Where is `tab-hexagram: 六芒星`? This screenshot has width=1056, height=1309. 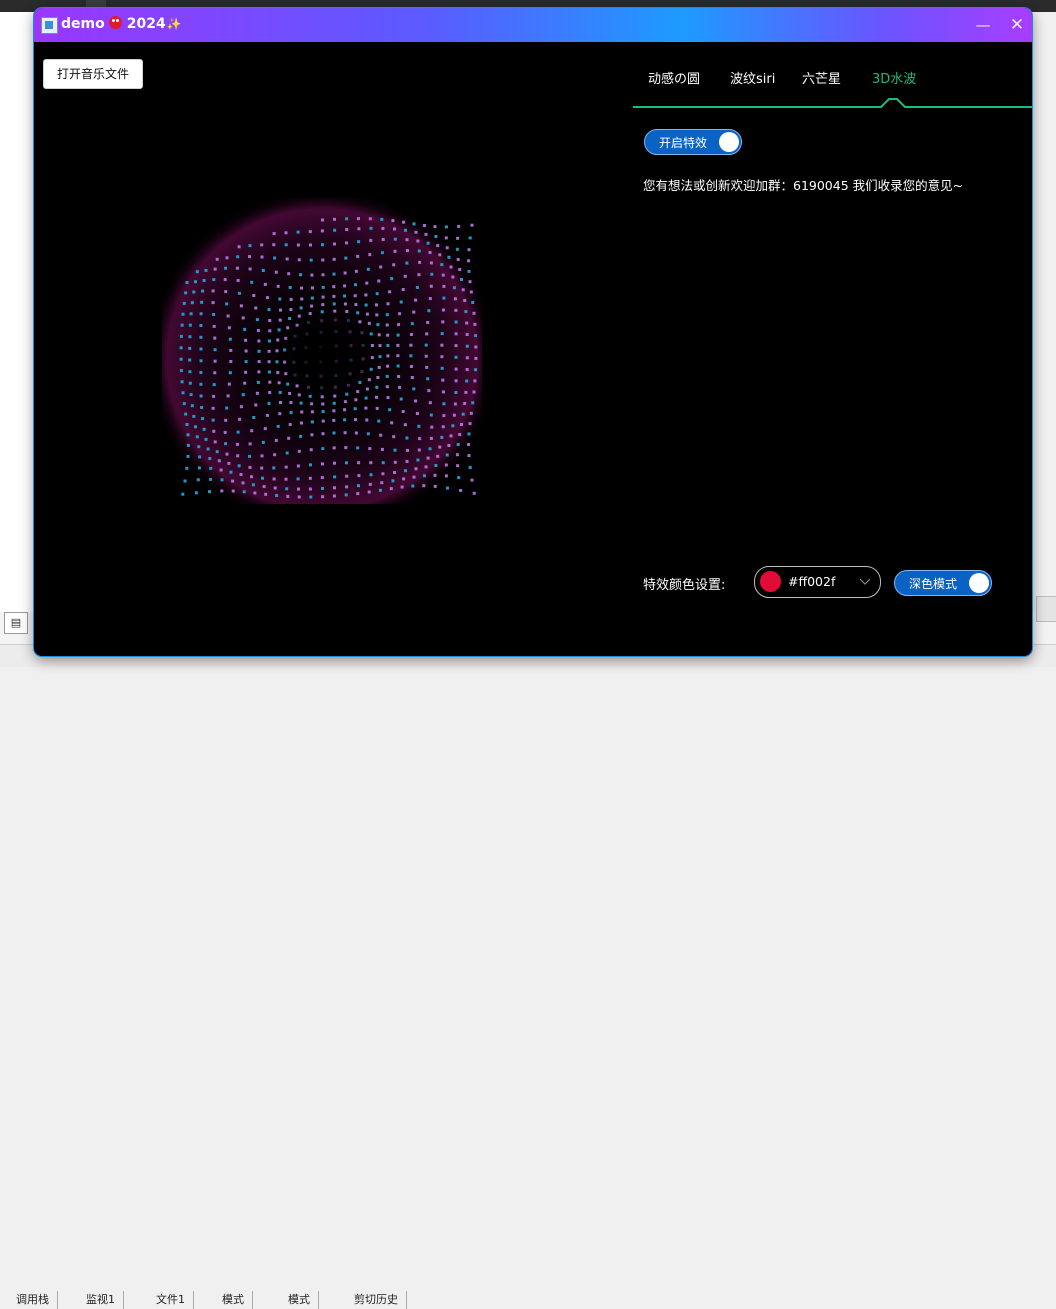
tab-hexagram: 六芒星 is located at coordinates (821, 77).